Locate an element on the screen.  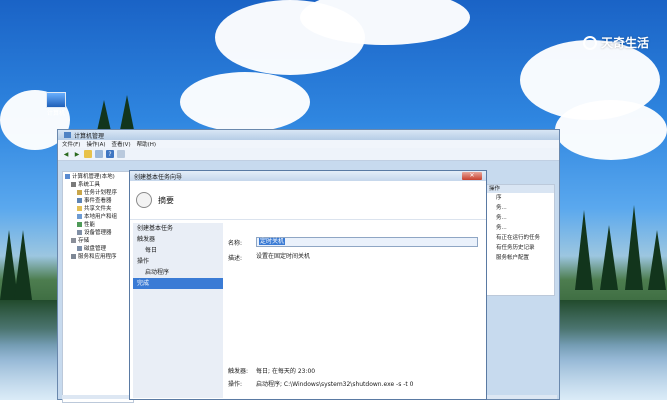
trigger-row: 触发器: 每日; 在每天的 23:00 is located at coordinates (271, 370).